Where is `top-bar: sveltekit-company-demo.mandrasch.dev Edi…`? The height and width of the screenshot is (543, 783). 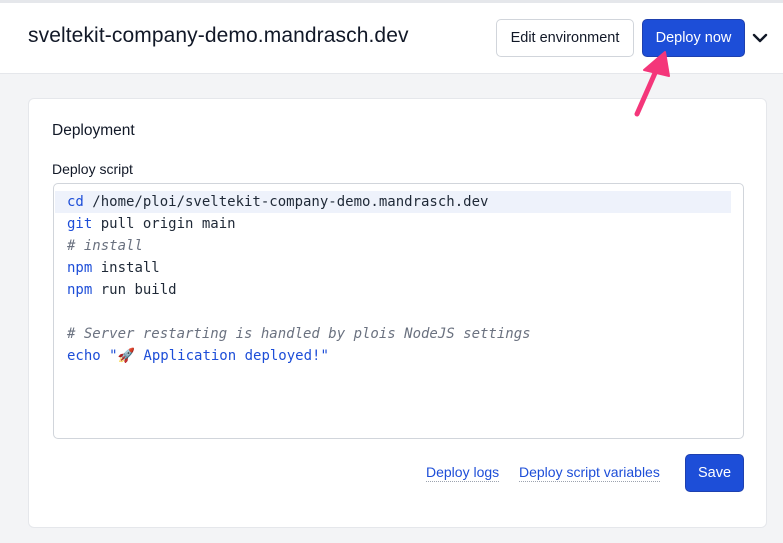 top-bar: sveltekit-company-demo.mandrasch.dev Edi… is located at coordinates (391, 37).